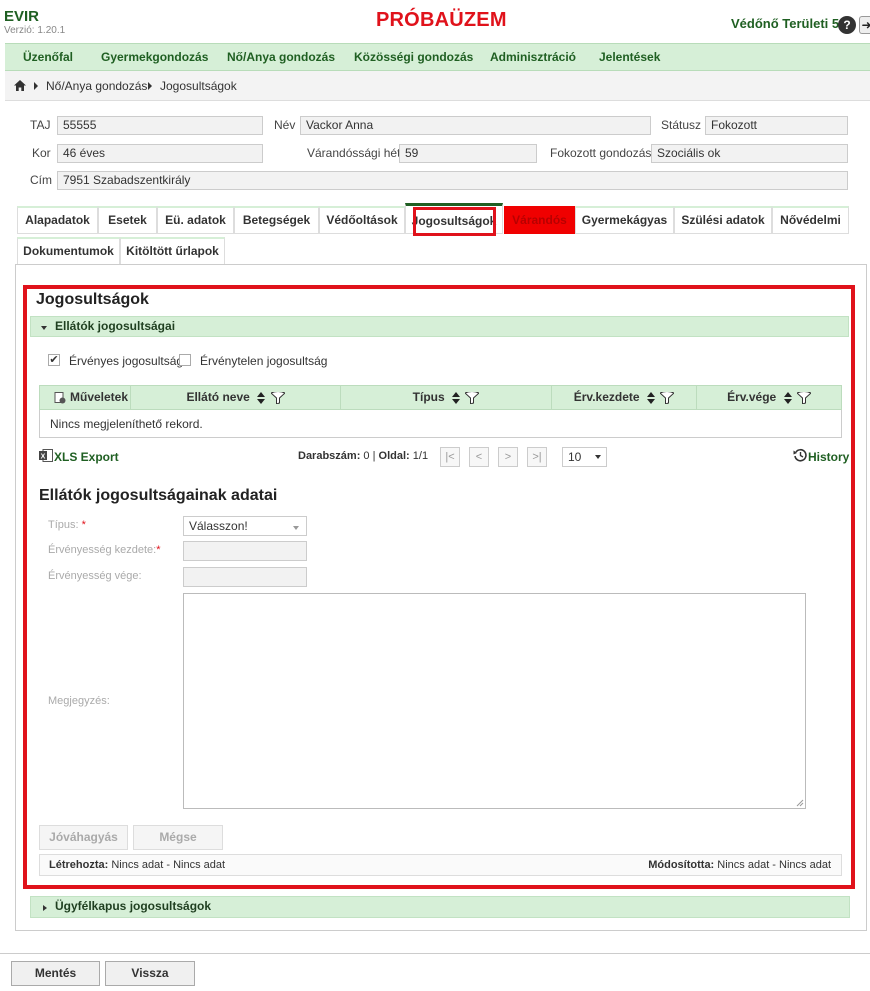 The image size is (870, 991). Describe the element at coordinates (46, 455) in the screenshot. I see `excel-icon: X` at that location.